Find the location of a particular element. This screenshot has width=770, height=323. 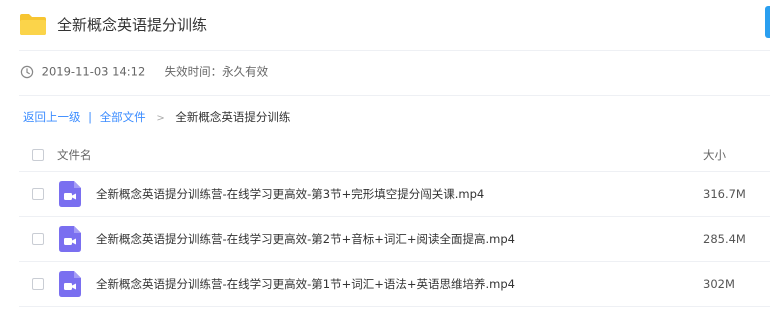

row-divider is located at coordinates (394, 306).